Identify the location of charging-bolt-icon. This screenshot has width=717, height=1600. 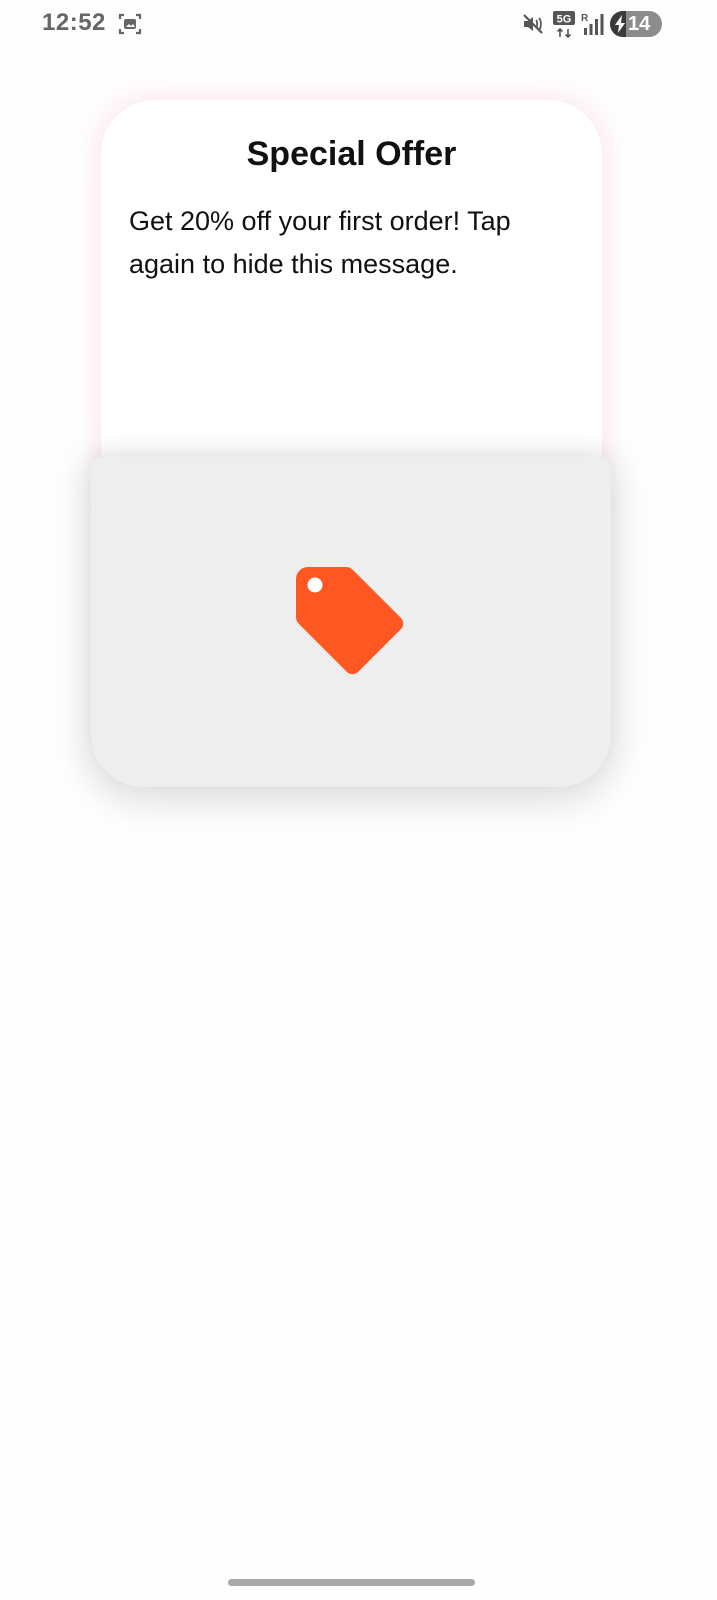
(620, 24).